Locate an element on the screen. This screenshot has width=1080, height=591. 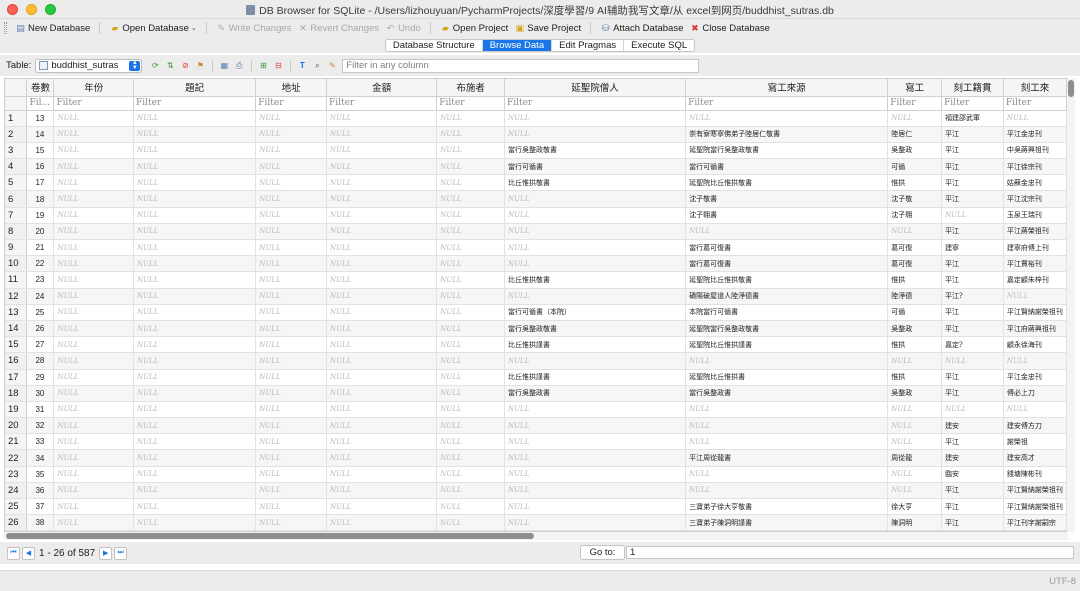
table-cell: 錢塘陳彬刊 is located at coordinates (1035, 474).